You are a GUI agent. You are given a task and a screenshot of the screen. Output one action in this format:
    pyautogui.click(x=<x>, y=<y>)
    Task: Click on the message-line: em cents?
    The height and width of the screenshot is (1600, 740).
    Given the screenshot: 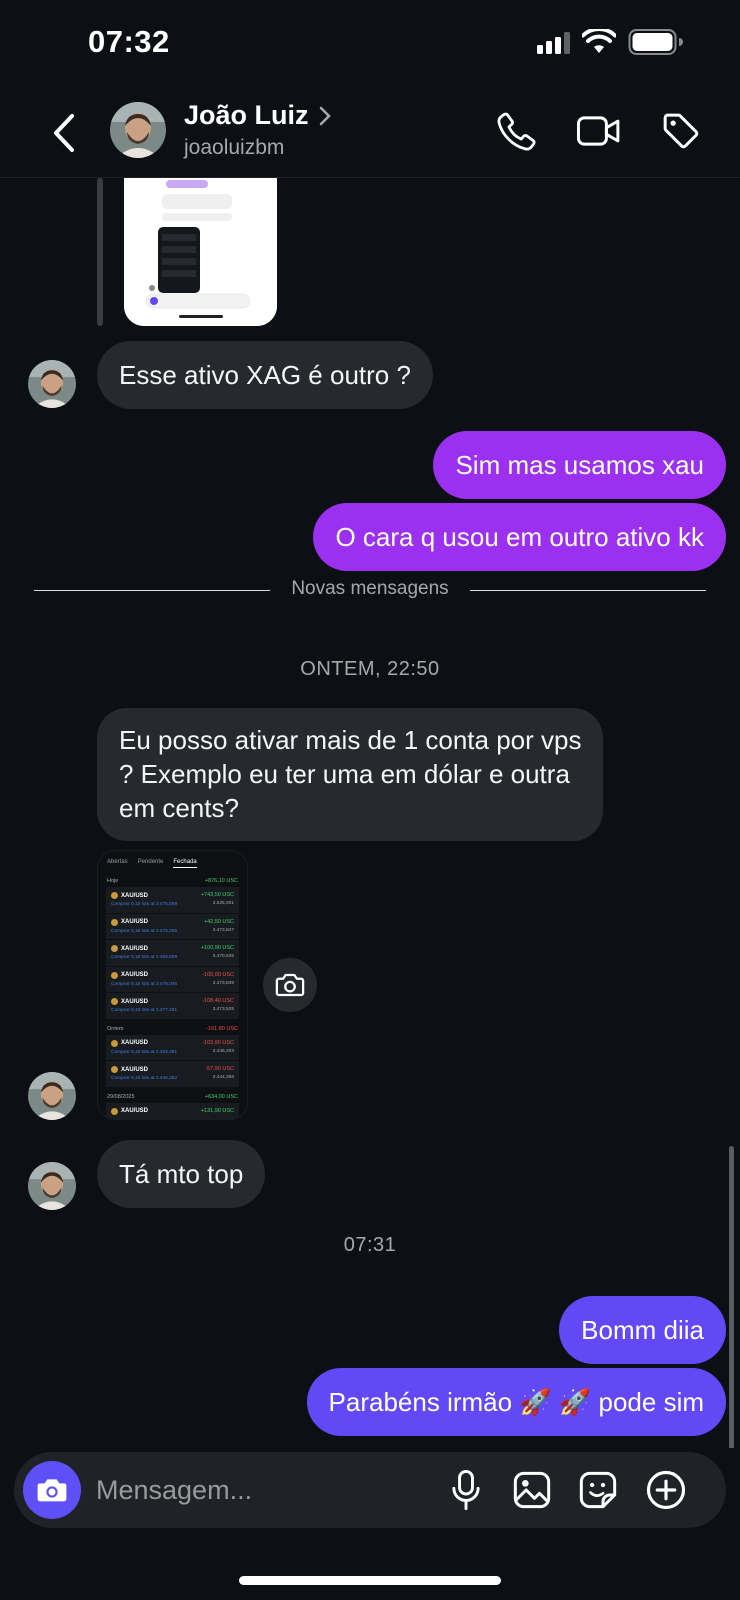 What is the action you would take?
    pyautogui.click(x=179, y=808)
    